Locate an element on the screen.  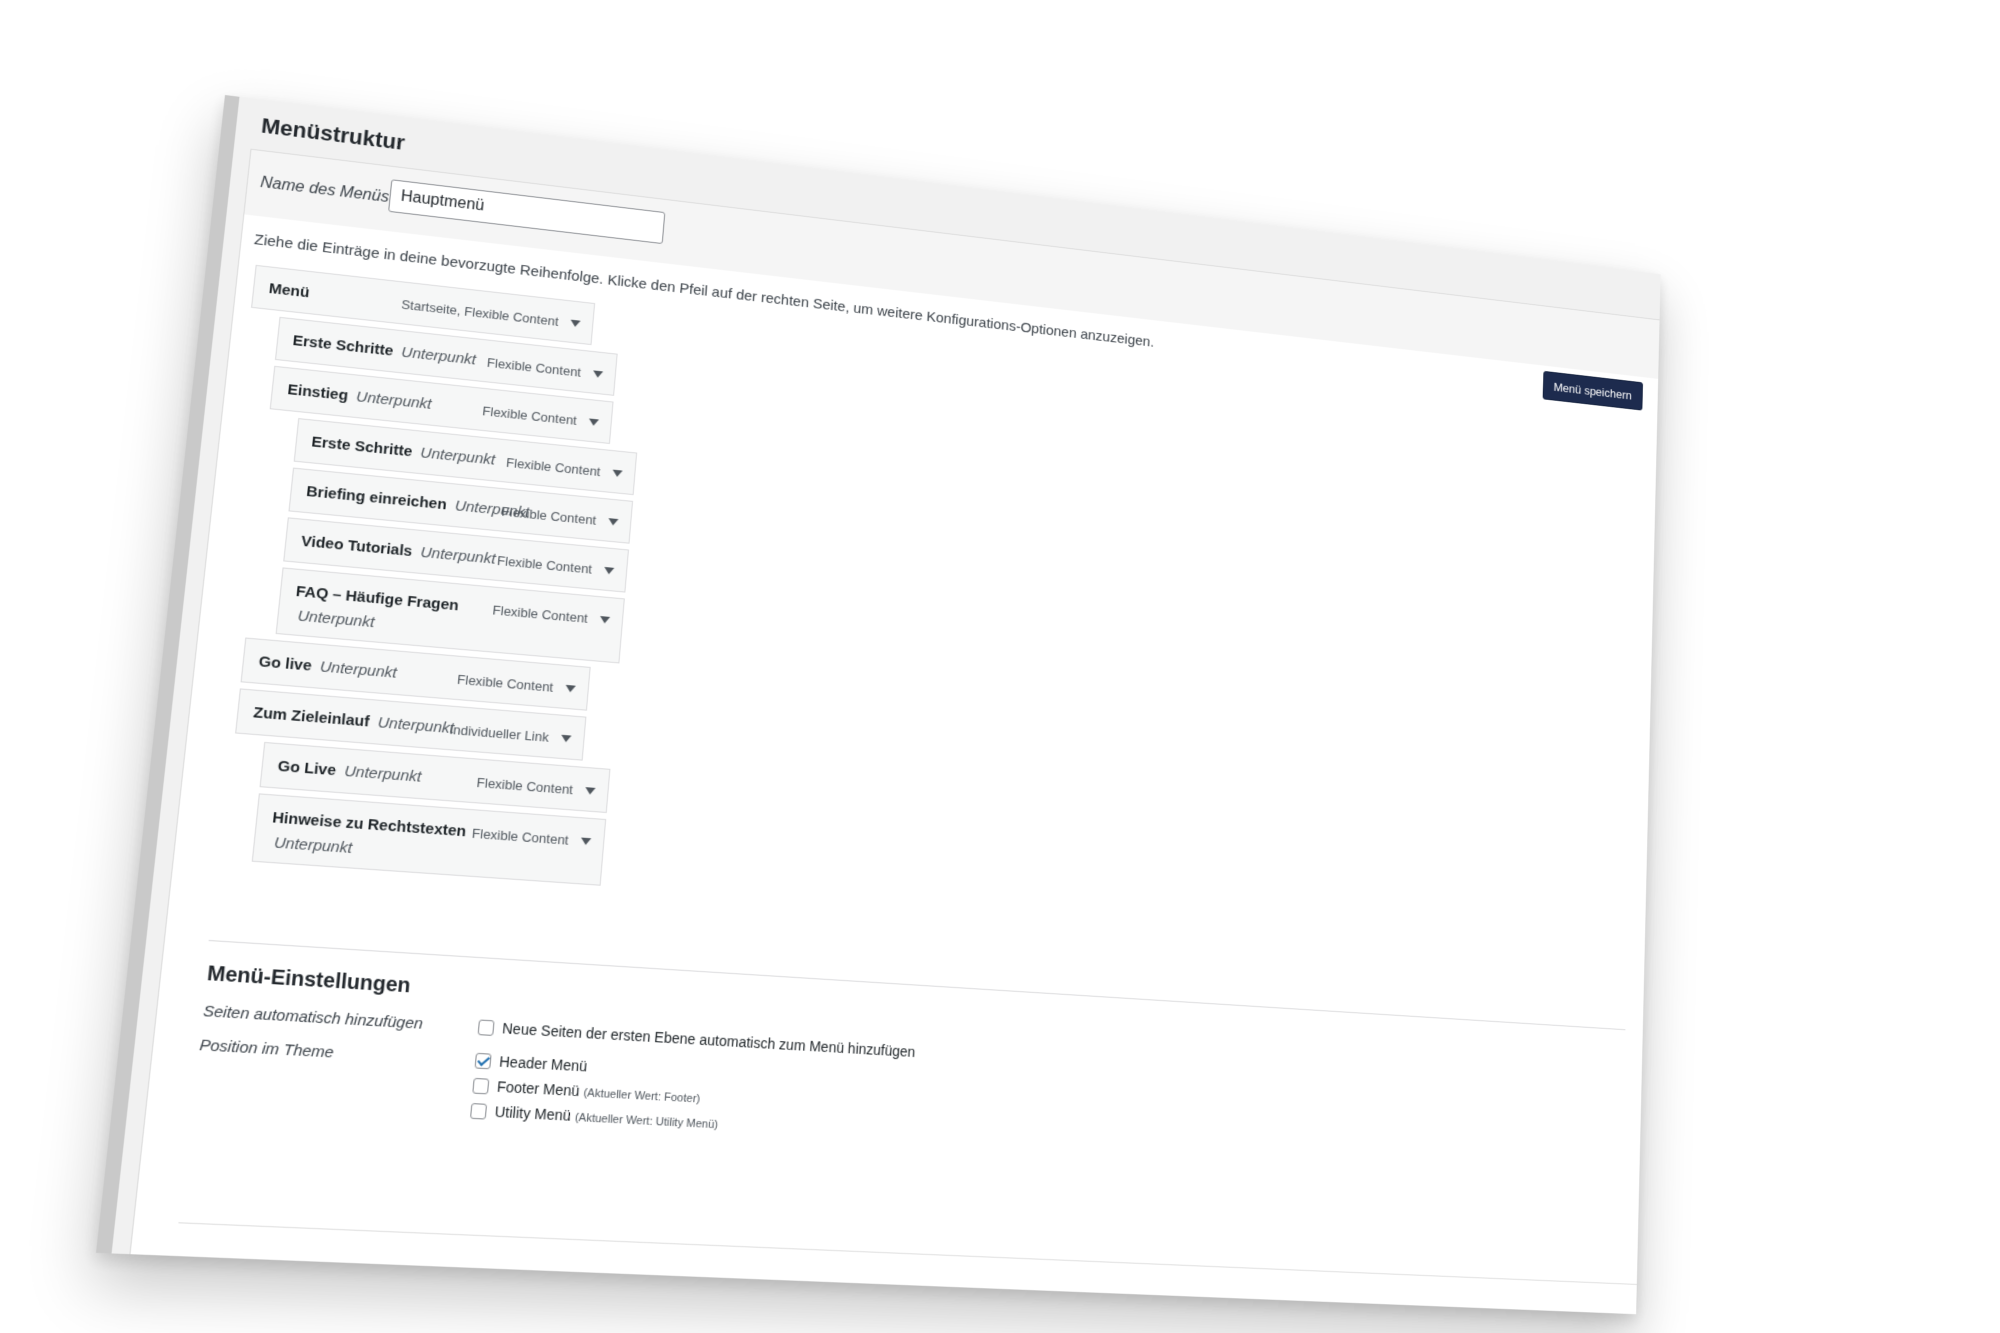
location-header: Header Menü is located at coordinates (531, 1064).